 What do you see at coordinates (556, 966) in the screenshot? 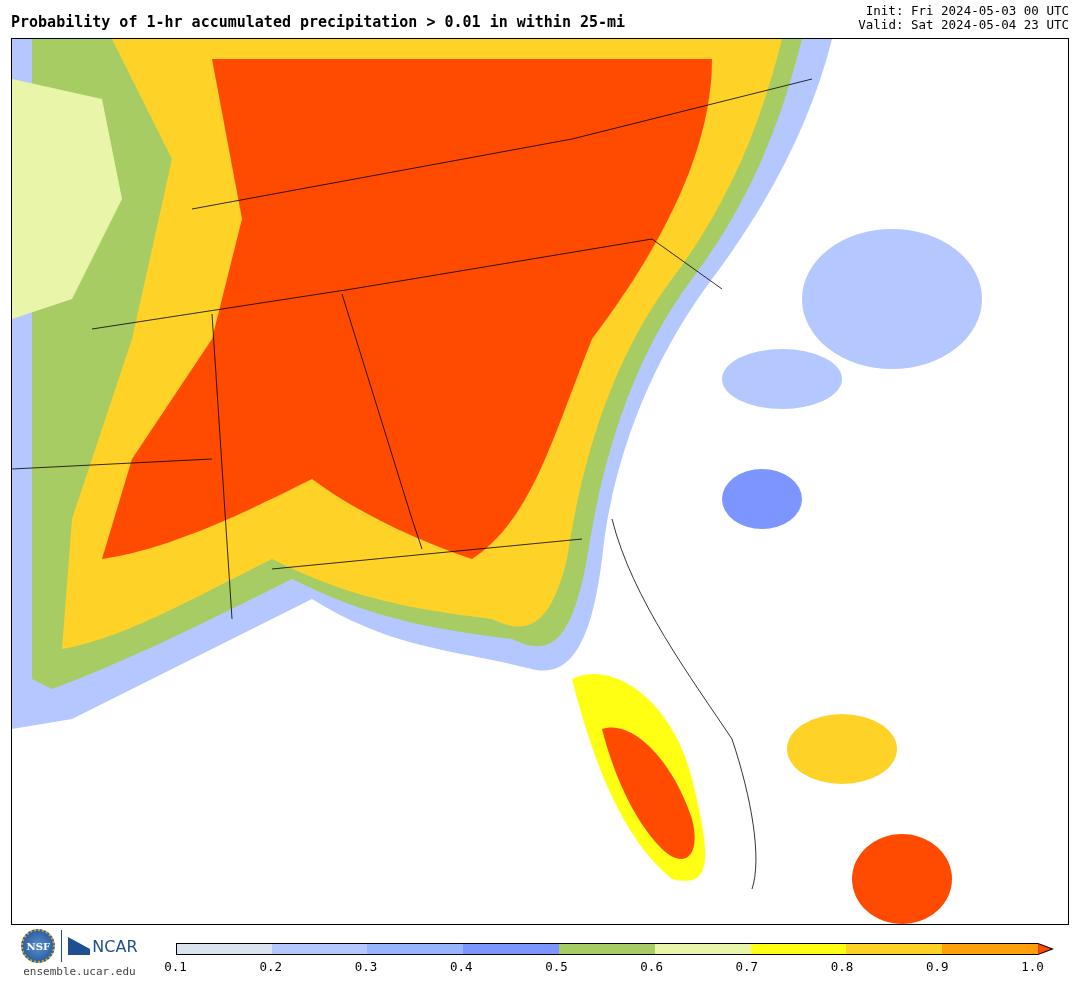
I see `tick-label: 0.5` at bounding box center [556, 966].